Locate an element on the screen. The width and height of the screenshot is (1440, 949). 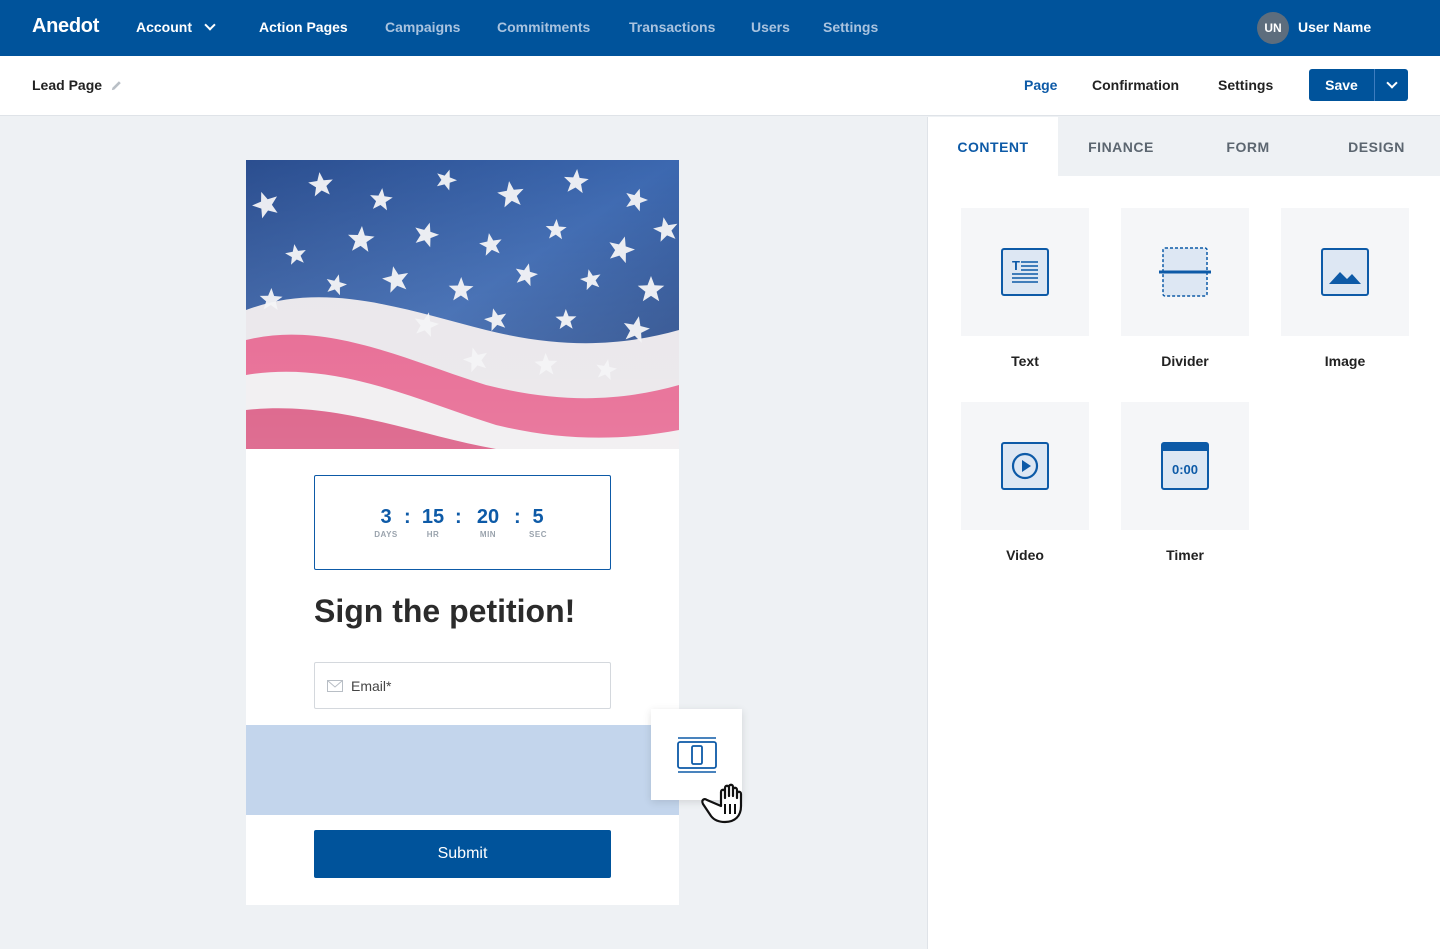
block-text: T is located at coordinates (1025, 272).